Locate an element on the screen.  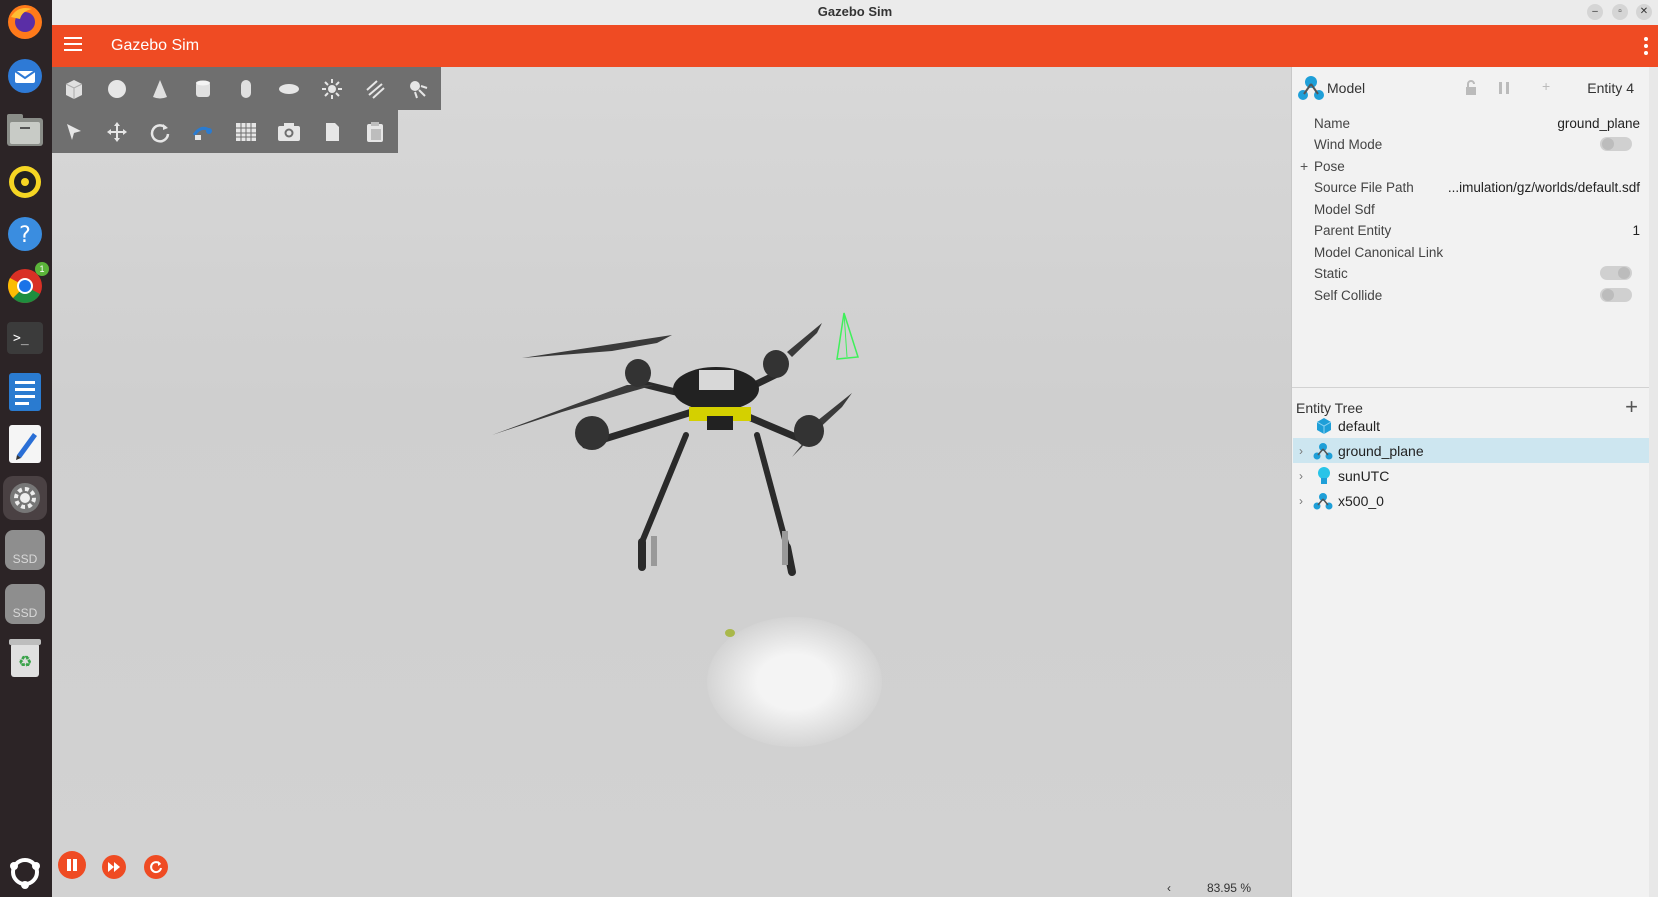
property-label: Source File Path is located at coordinates (1364, 187).